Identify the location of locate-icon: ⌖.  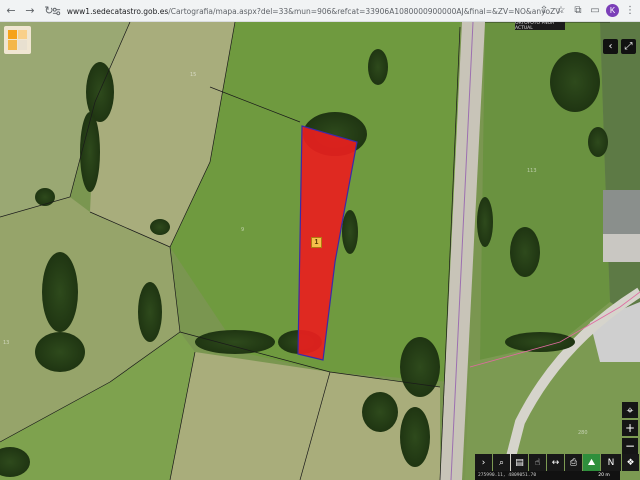
(630, 410).